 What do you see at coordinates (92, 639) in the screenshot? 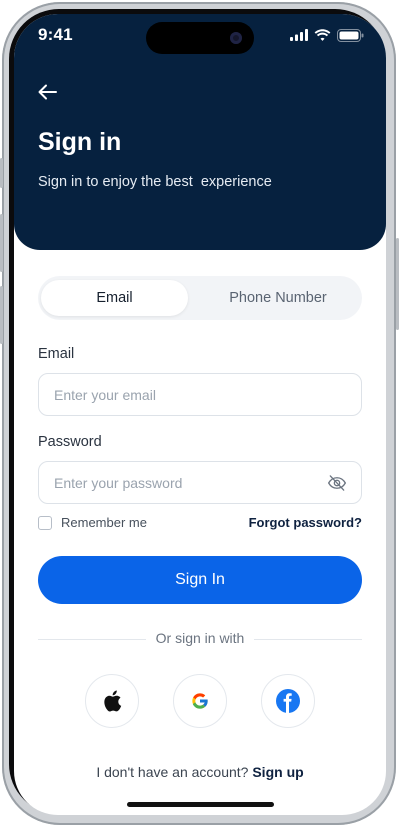
I see `divider-left` at bounding box center [92, 639].